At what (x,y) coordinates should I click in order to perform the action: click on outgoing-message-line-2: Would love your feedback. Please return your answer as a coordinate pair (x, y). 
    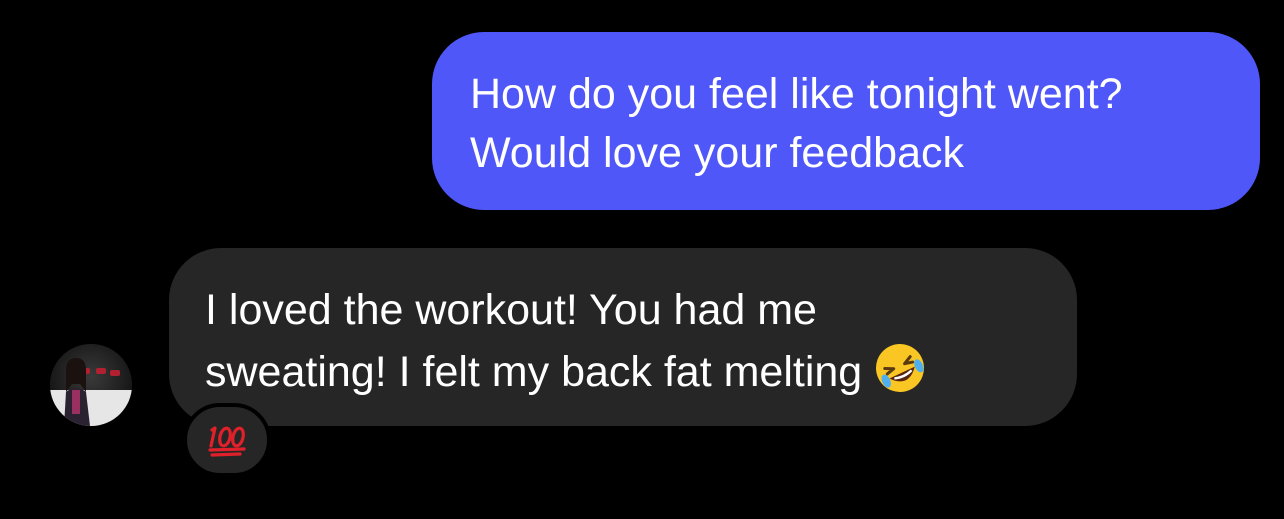
    Looking at the image, I should click on (717, 153).